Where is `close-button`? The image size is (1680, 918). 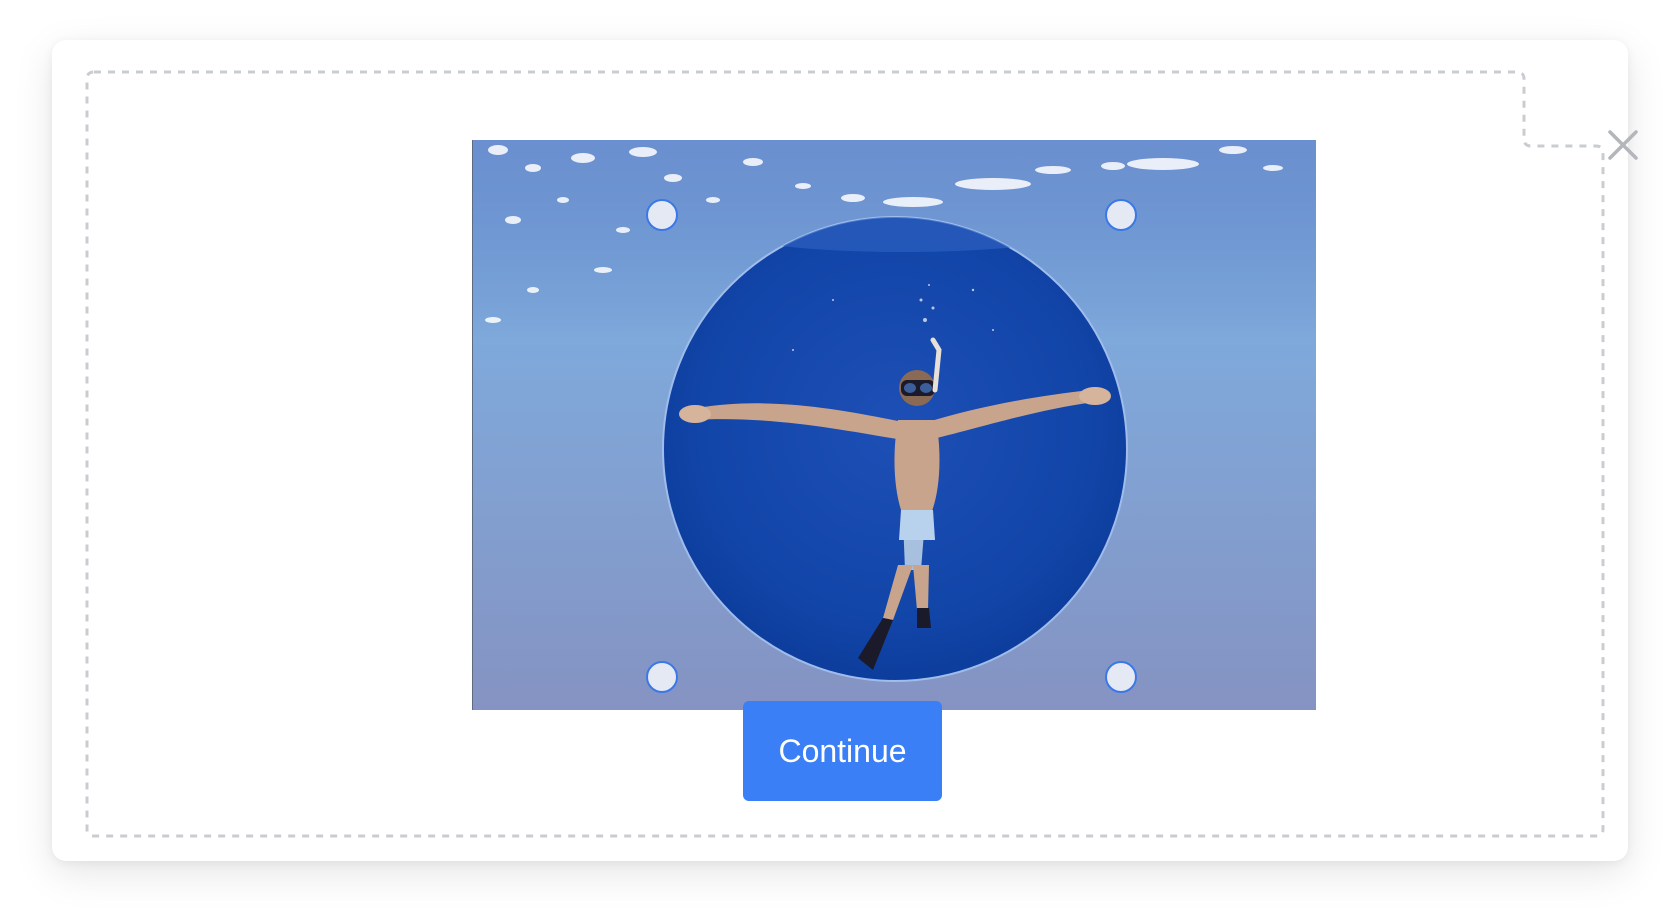 close-button is located at coordinates (1623, 145).